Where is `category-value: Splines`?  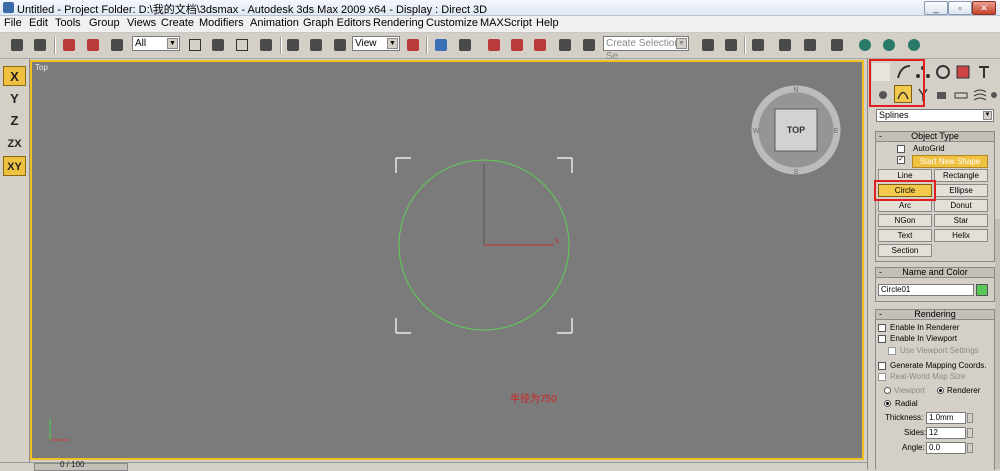 category-value: Splines is located at coordinates (894, 115).